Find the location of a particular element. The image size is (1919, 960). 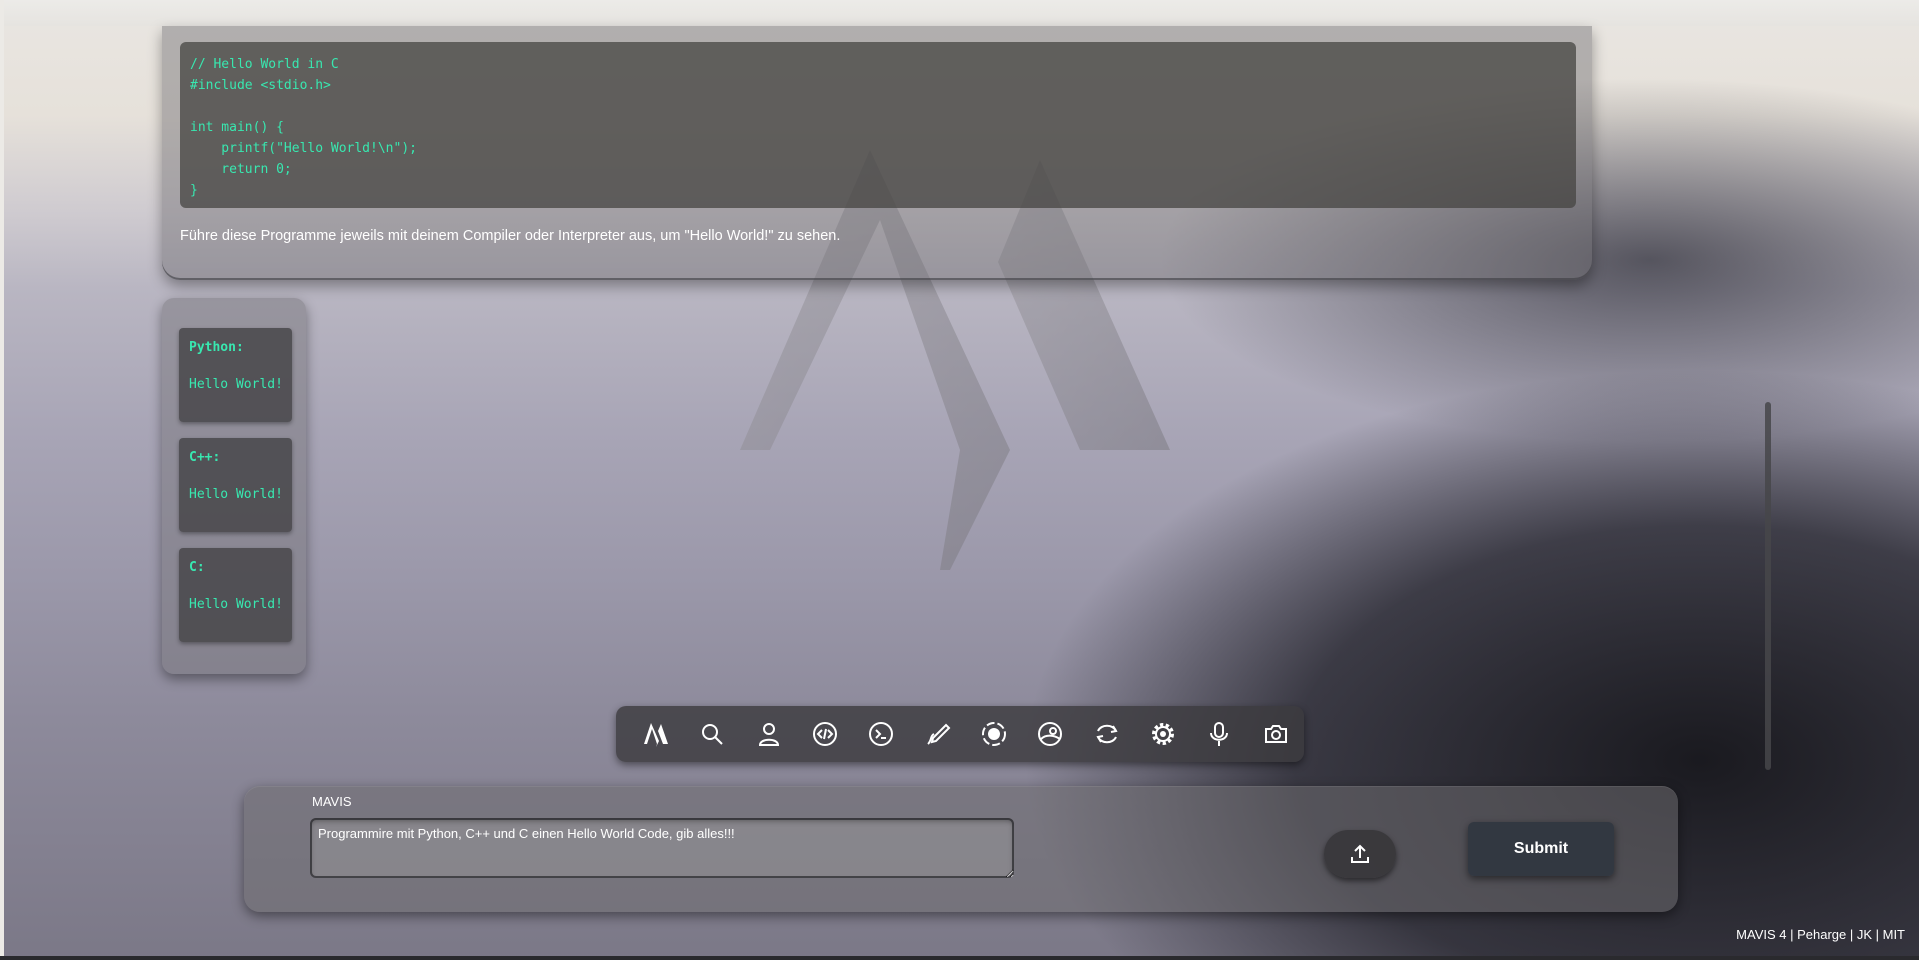

window-left-edge is located at coordinates (2, 480).